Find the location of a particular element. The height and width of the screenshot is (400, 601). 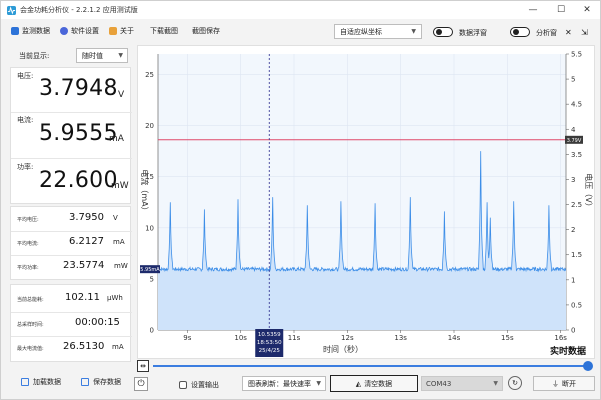

avg-voltage-row: 平均电压: 3.7950 V is located at coordinates (71, 219).